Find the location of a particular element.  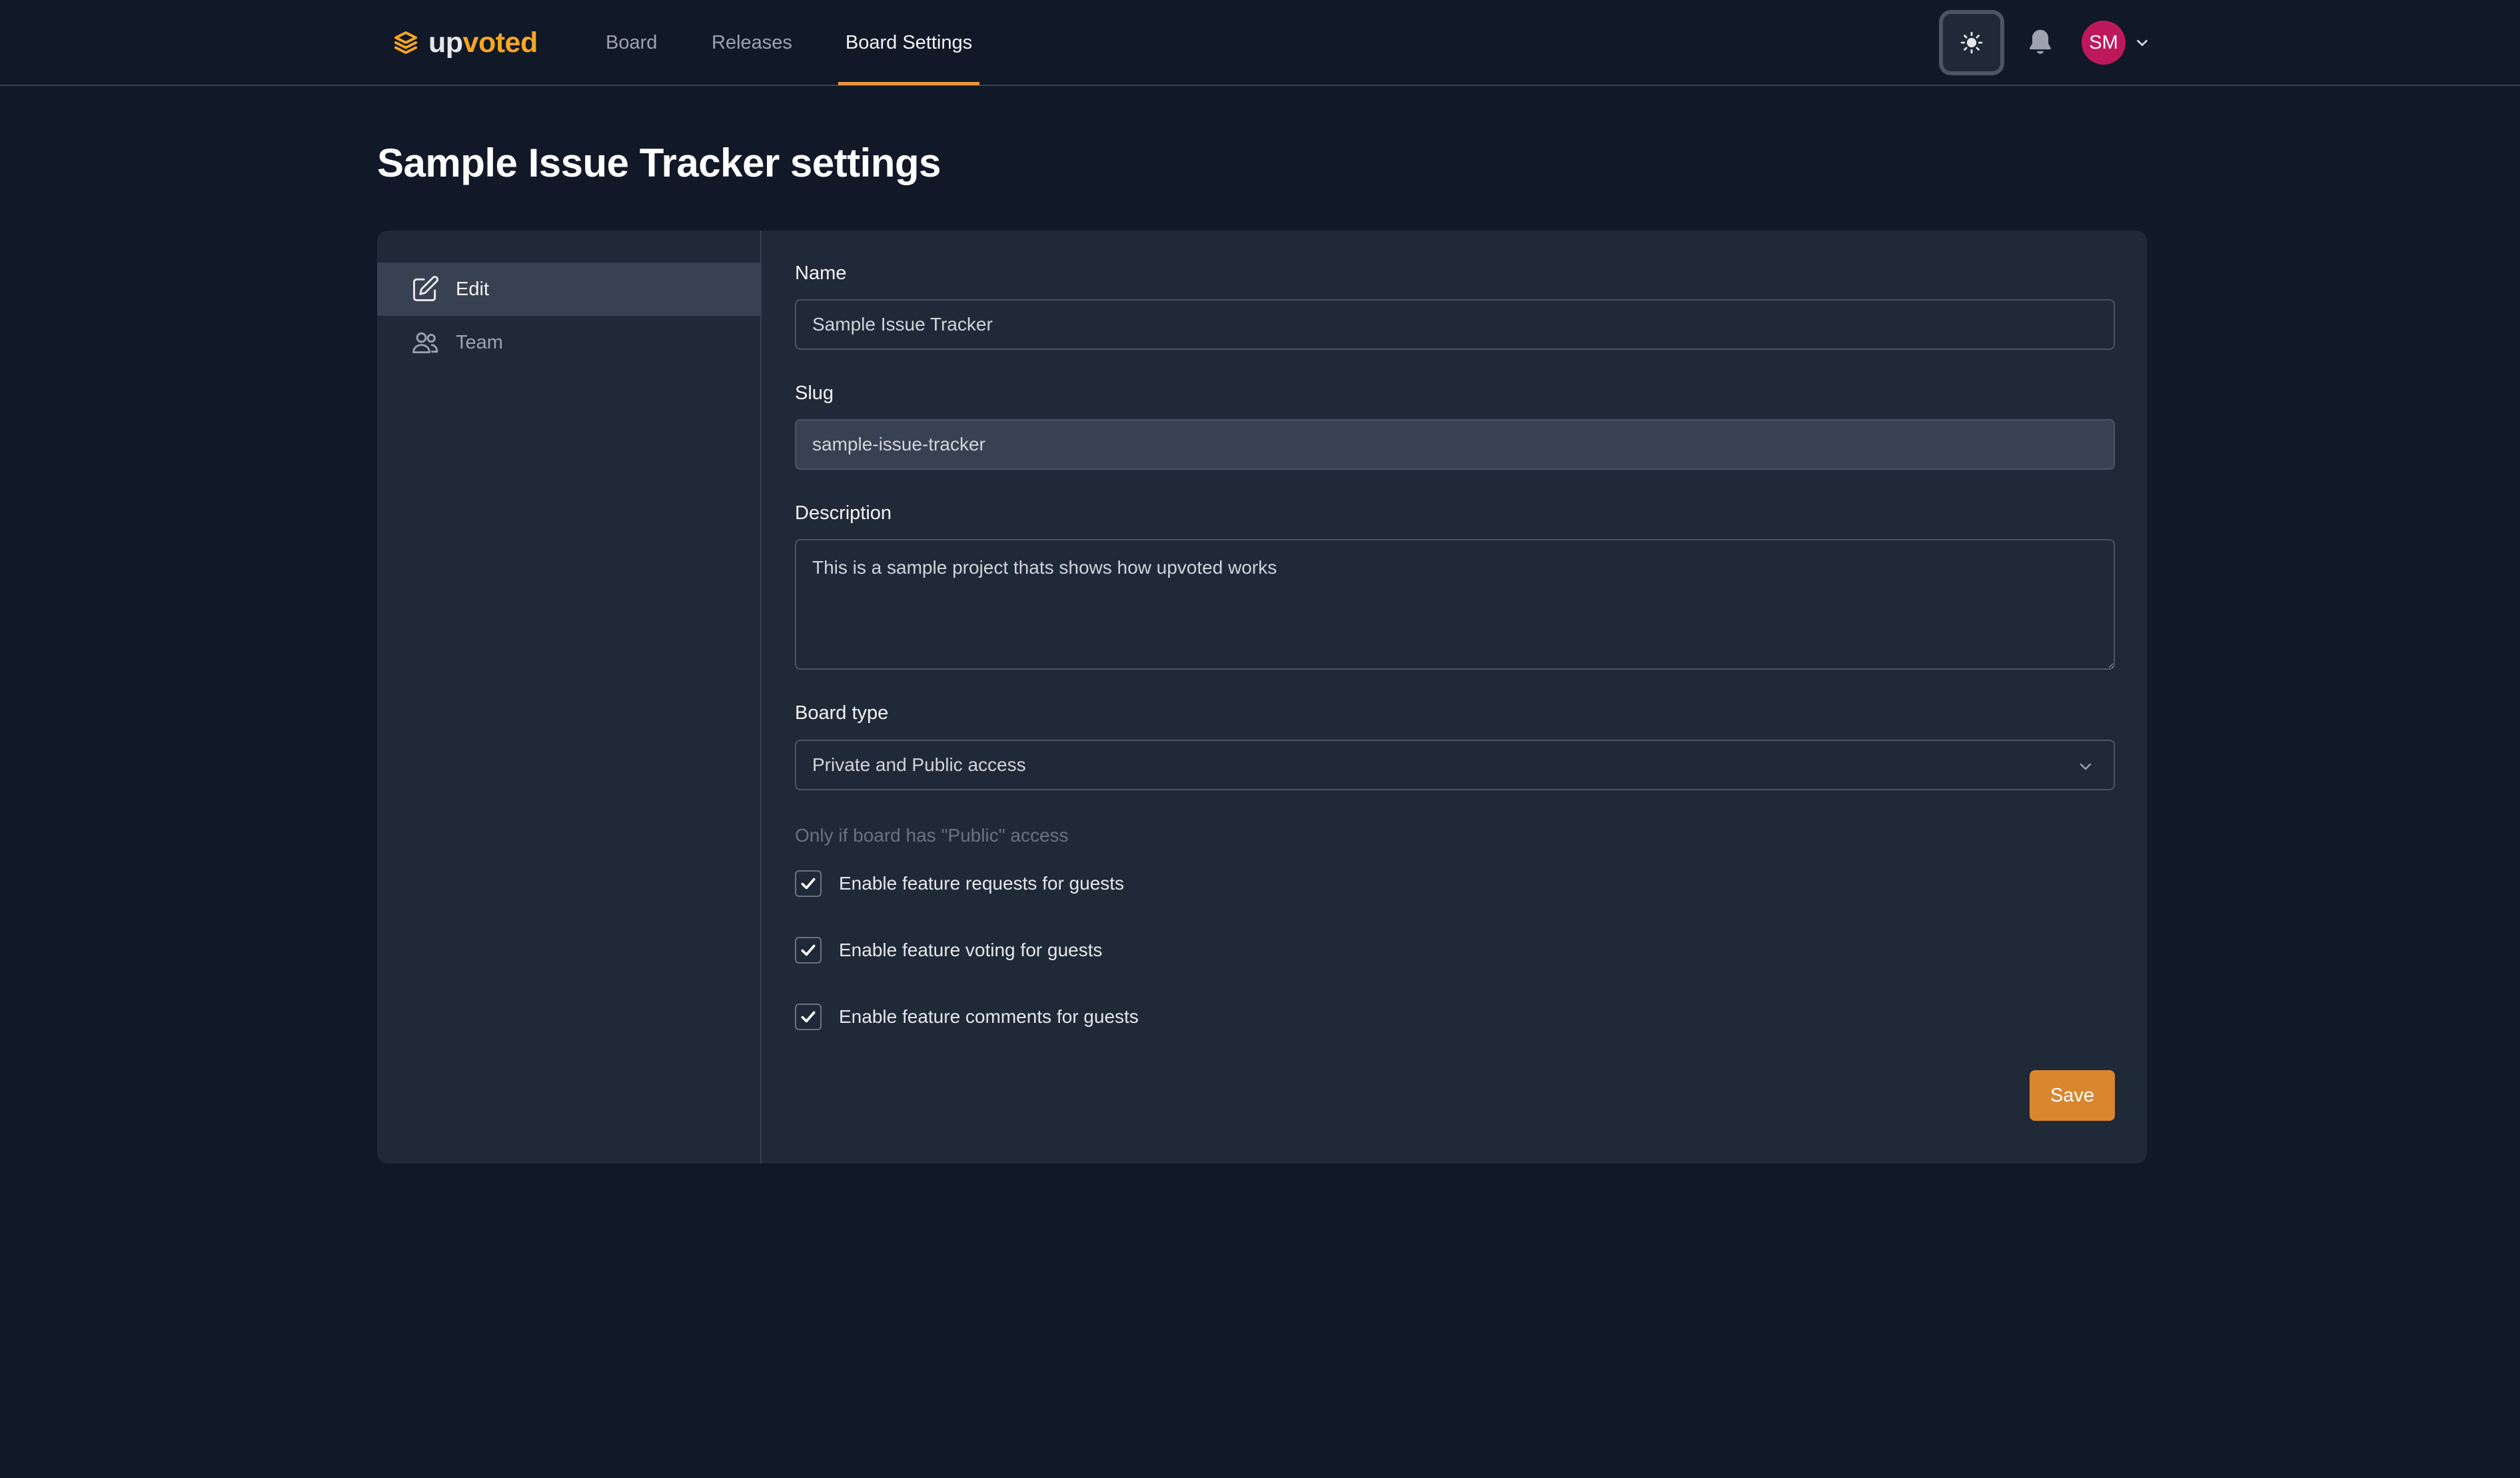

sidebar-item-label: Team is located at coordinates (480, 342).